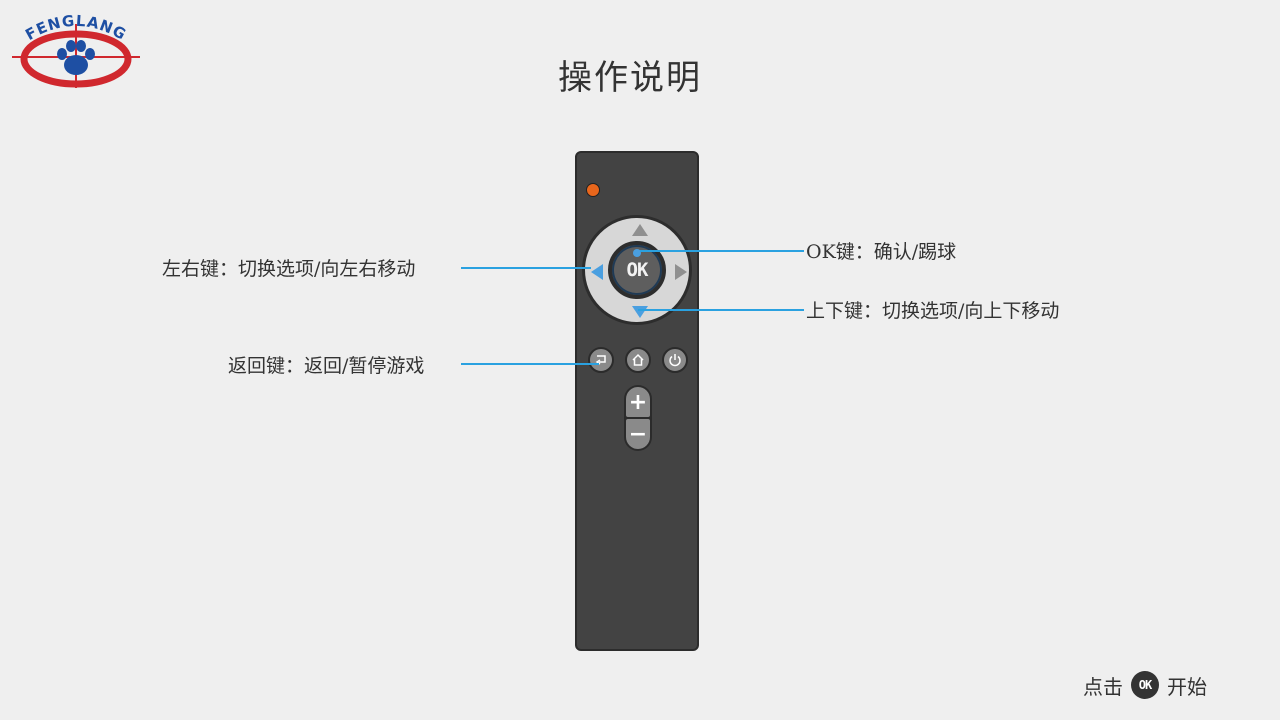 The image size is (1280, 720). What do you see at coordinates (597, 272) in the screenshot?
I see `dpad-left-button` at bounding box center [597, 272].